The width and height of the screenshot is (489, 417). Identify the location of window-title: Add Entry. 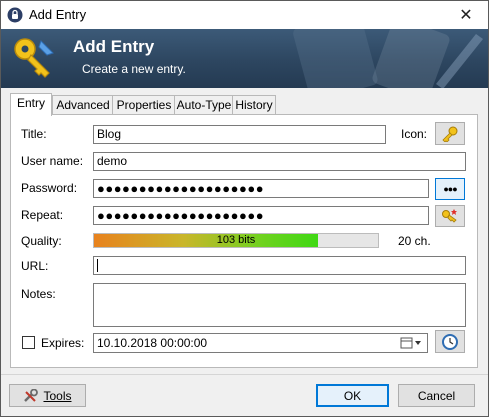
(58, 14).